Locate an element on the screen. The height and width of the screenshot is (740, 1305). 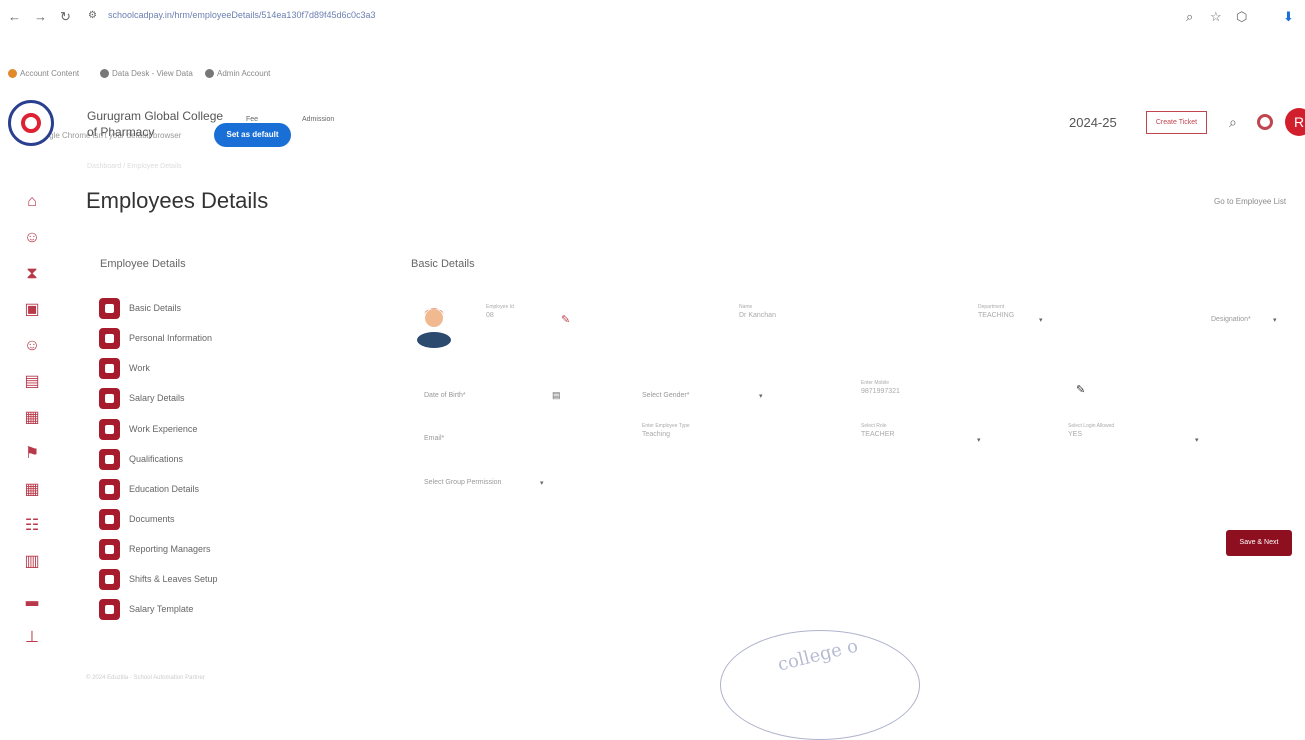
users-icon is located at coordinates (109, 549).